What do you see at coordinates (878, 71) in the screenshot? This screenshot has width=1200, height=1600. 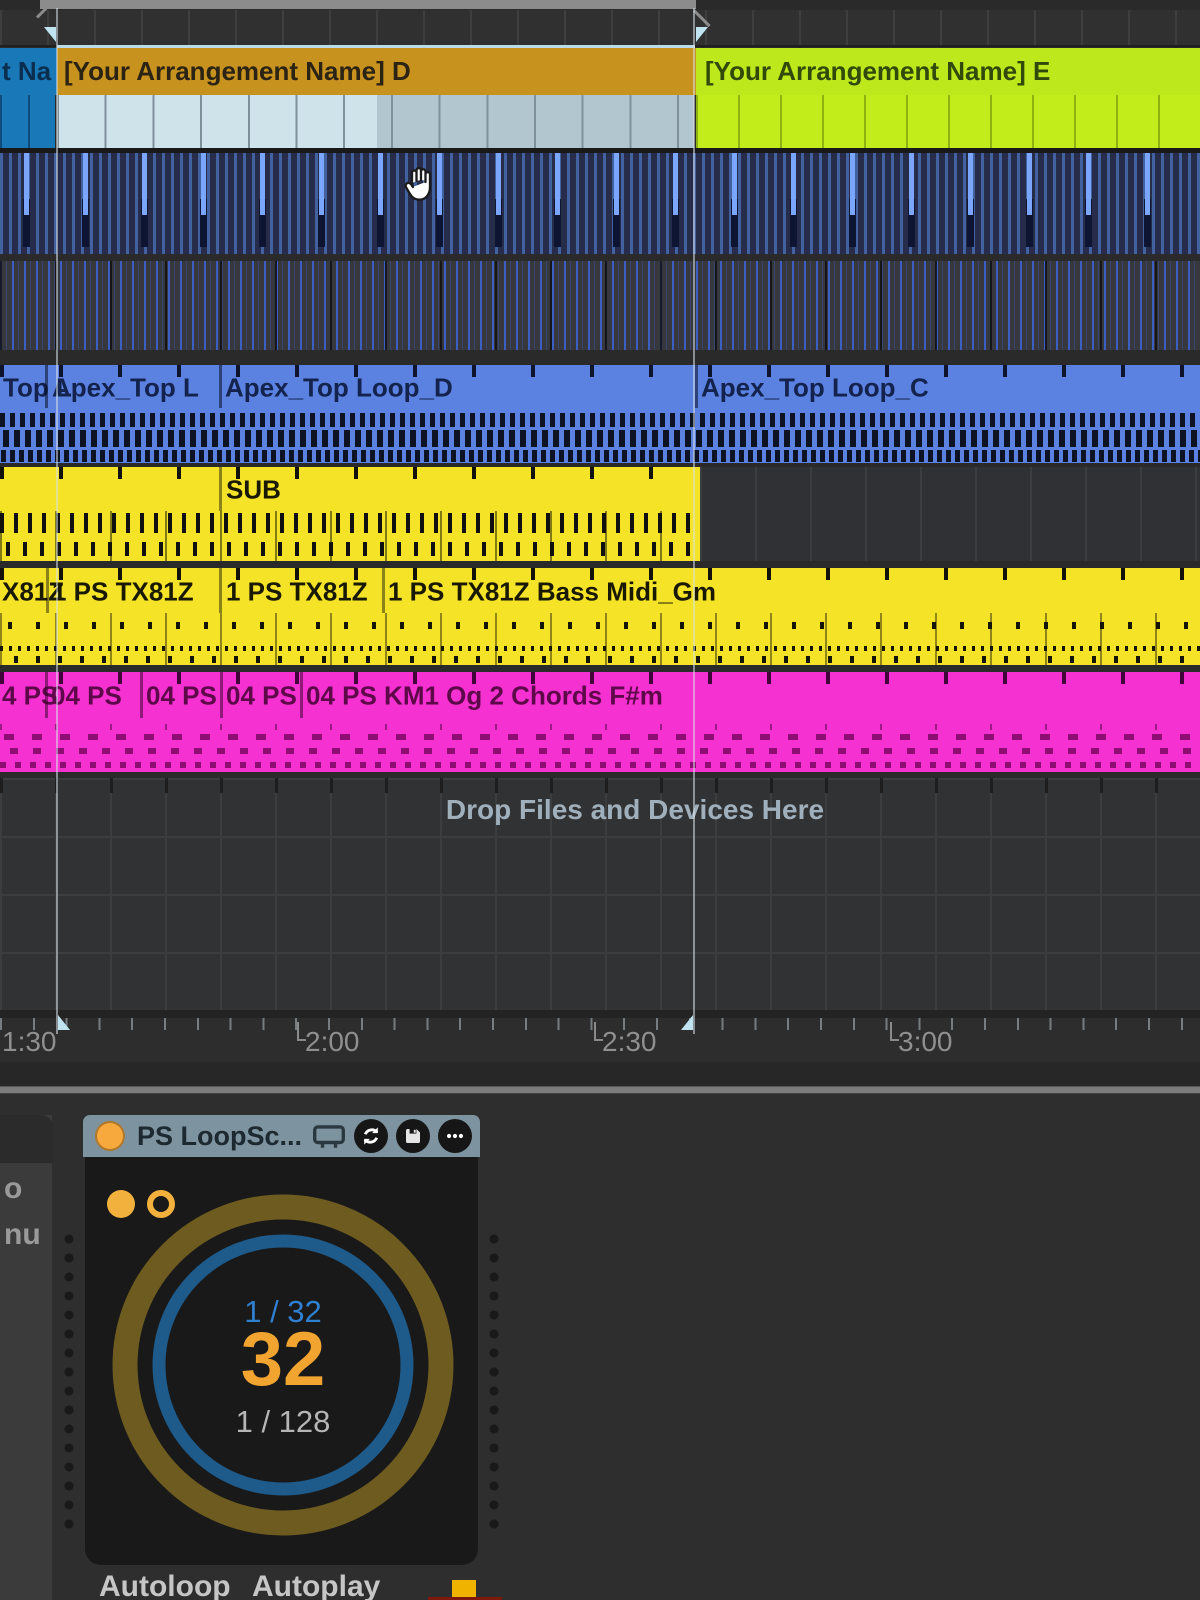 I see `section-label: [Your Arrangement Name] E` at bounding box center [878, 71].